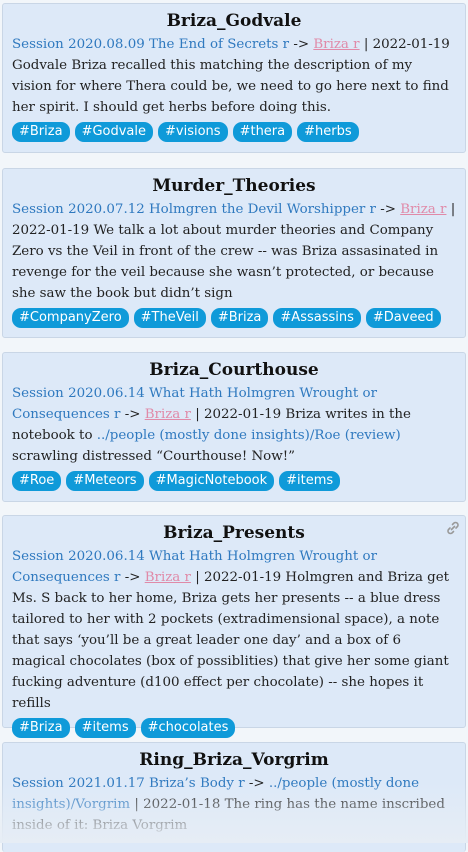  I want to click on note-title: Briza_Godvale, so click(234, 21).